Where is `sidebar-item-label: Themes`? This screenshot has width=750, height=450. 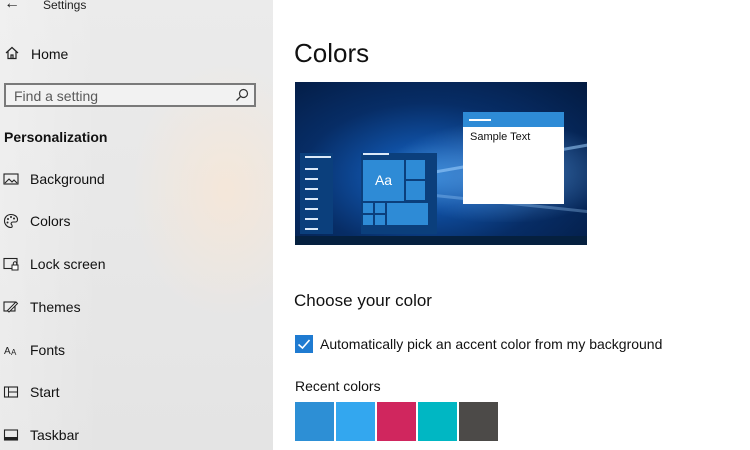 sidebar-item-label: Themes is located at coordinates (55, 307).